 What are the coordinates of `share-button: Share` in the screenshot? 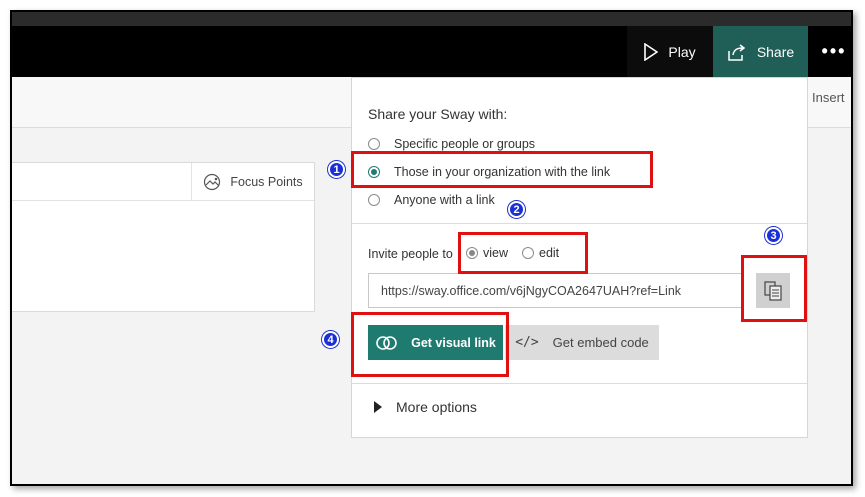 It's located at (760, 51).